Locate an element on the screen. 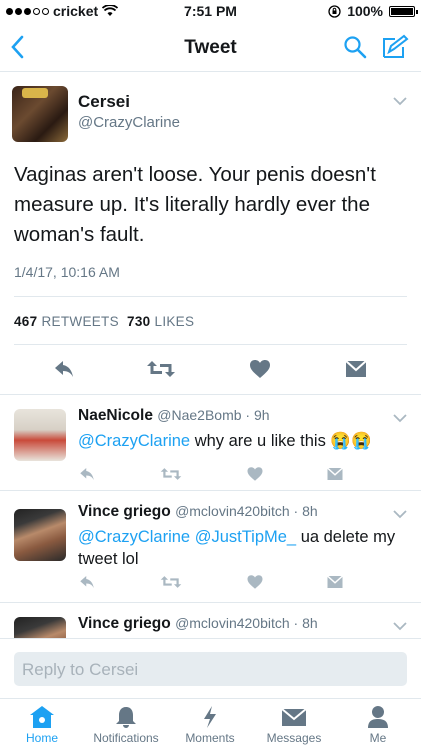 This screenshot has width=421, height=750. author-handle: @CrazyClarine is located at coordinates (129, 122).